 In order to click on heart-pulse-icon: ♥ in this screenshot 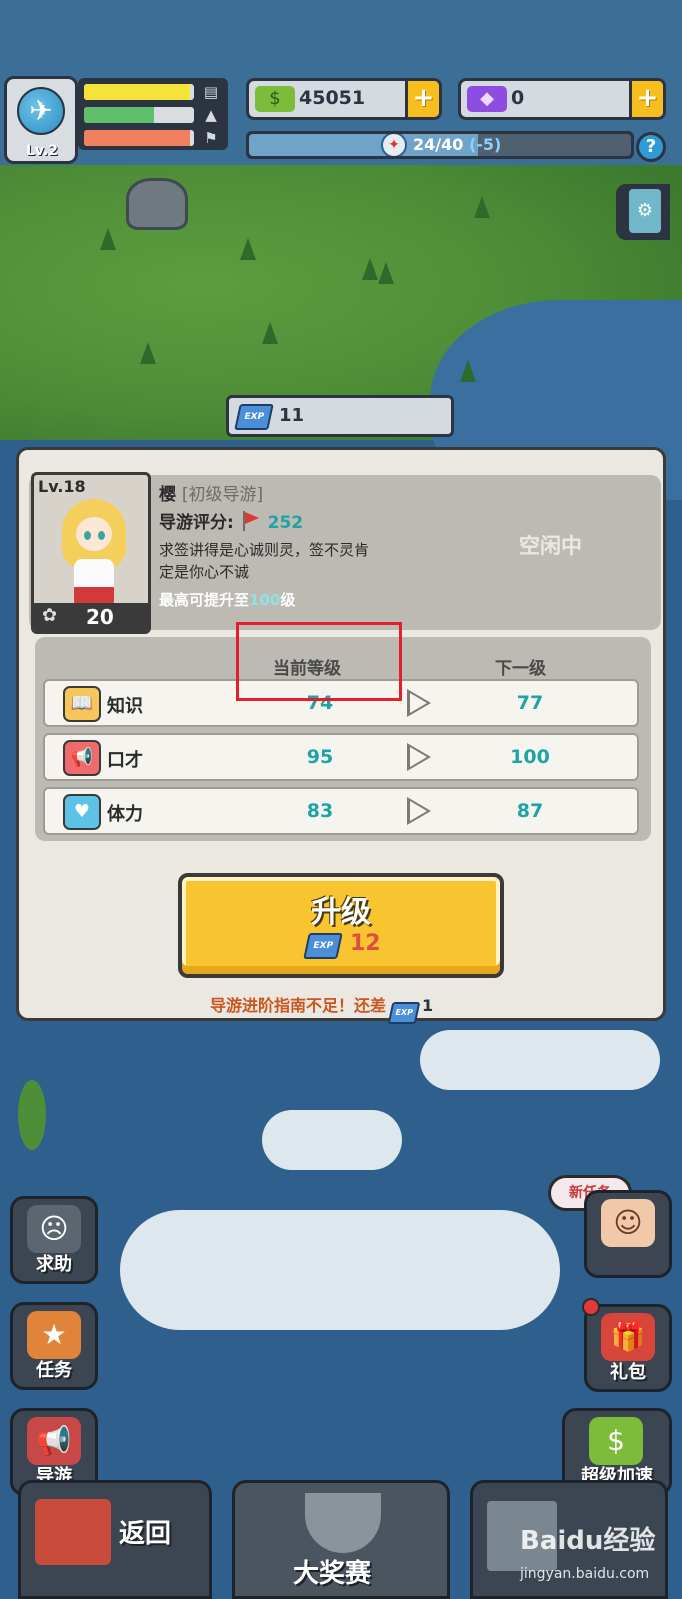, I will do `click(82, 812)`.